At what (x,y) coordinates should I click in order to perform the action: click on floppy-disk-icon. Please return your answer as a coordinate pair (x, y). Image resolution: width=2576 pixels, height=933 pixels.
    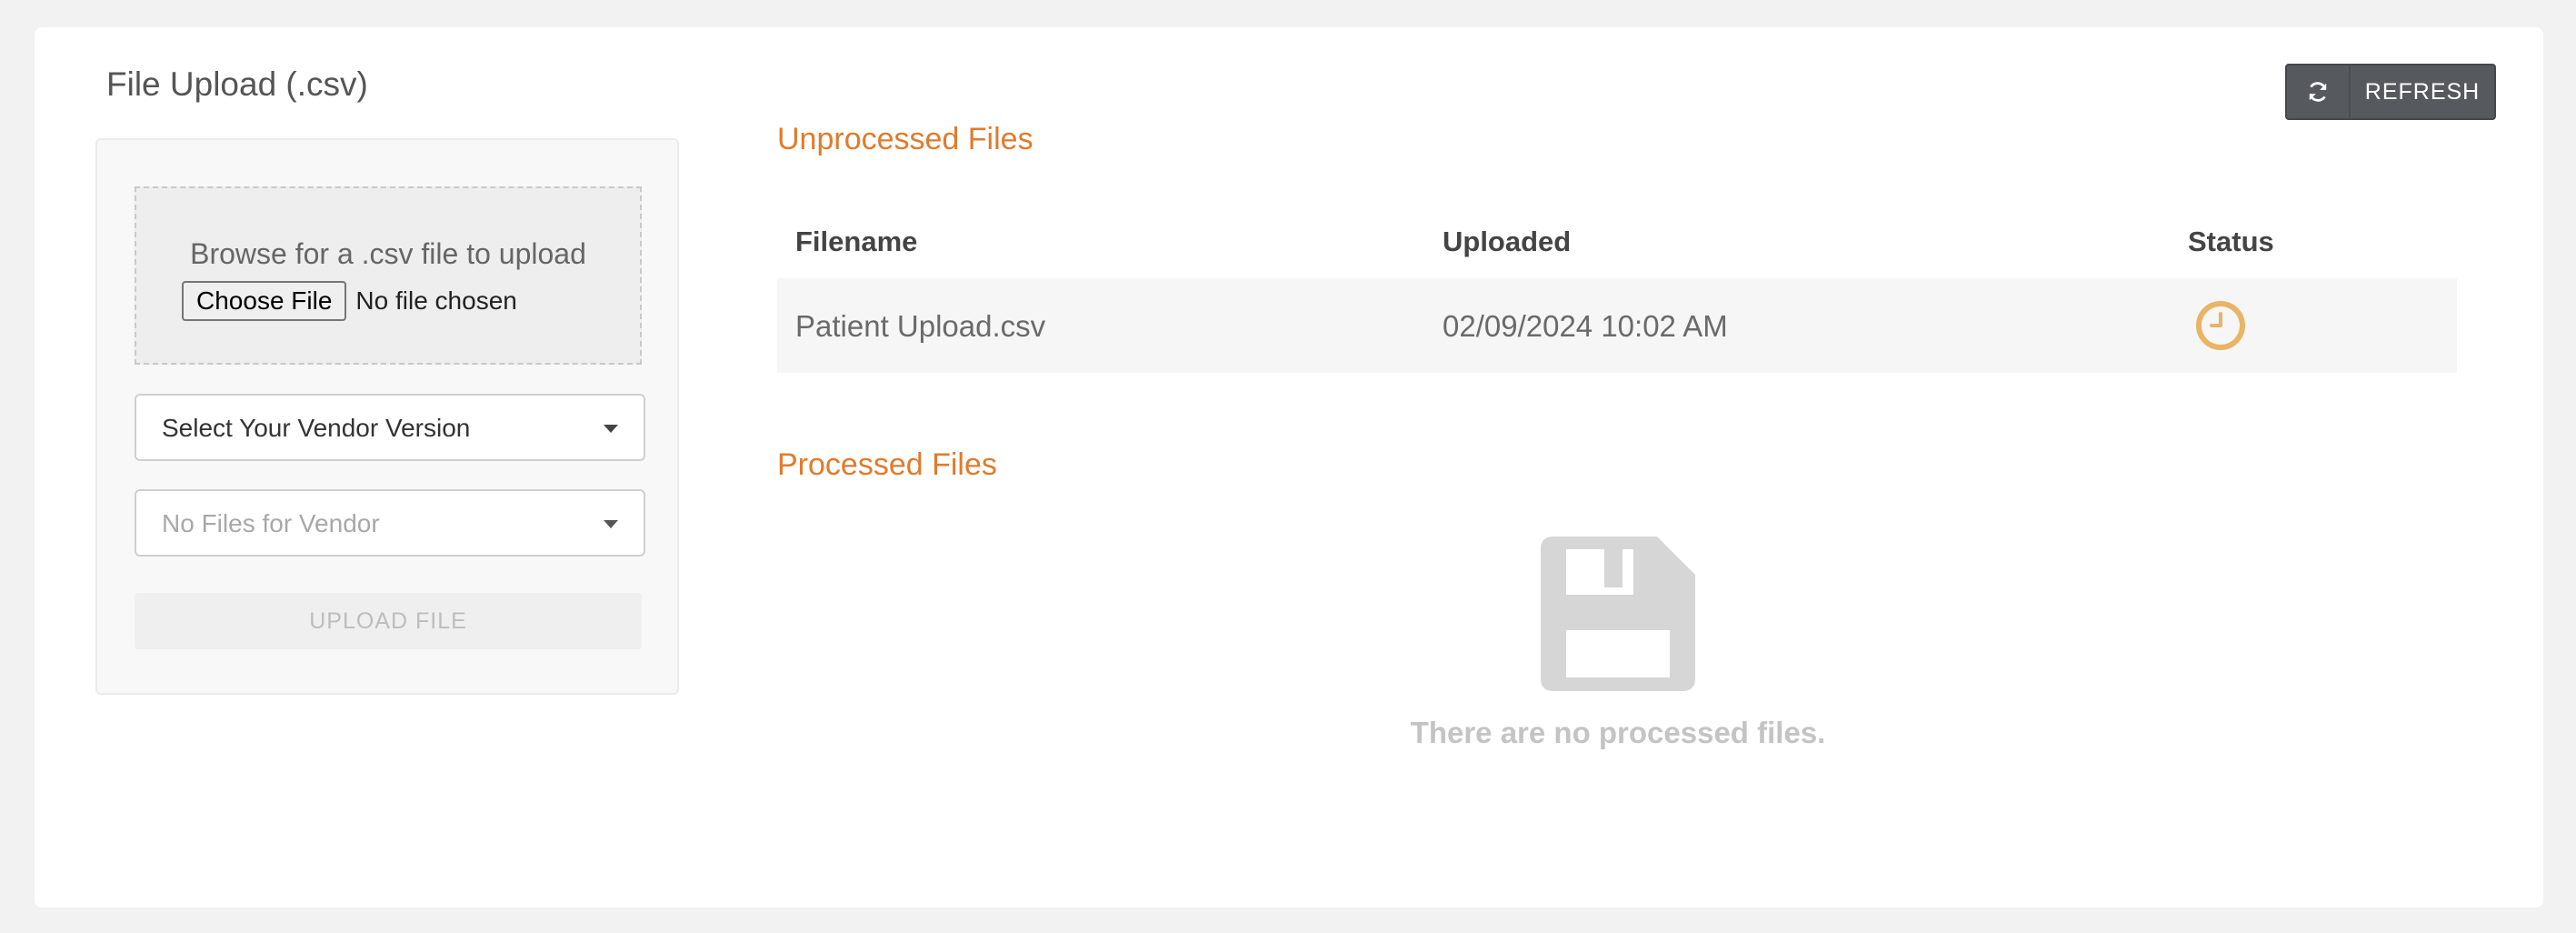
    Looking at the image, I should click on (1618, 614).